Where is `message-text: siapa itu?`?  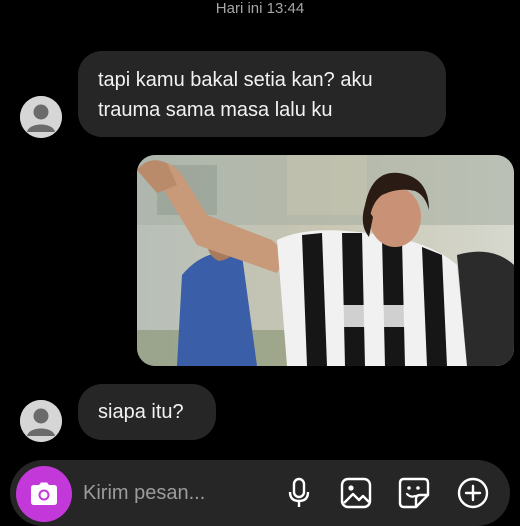
message-text: siapa itu? is located at coordinates (141, 412).